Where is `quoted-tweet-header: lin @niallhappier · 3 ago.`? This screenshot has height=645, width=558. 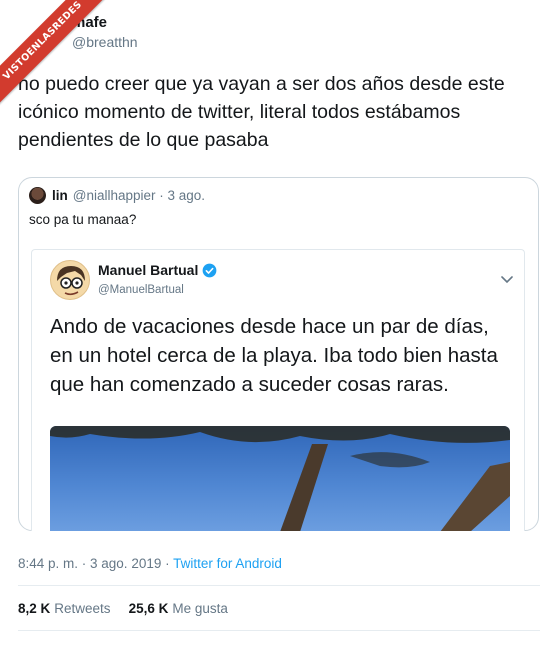 quoted-tweet-header: lin @niallhappier · 3 ago. is located at coordinates (117, 195).